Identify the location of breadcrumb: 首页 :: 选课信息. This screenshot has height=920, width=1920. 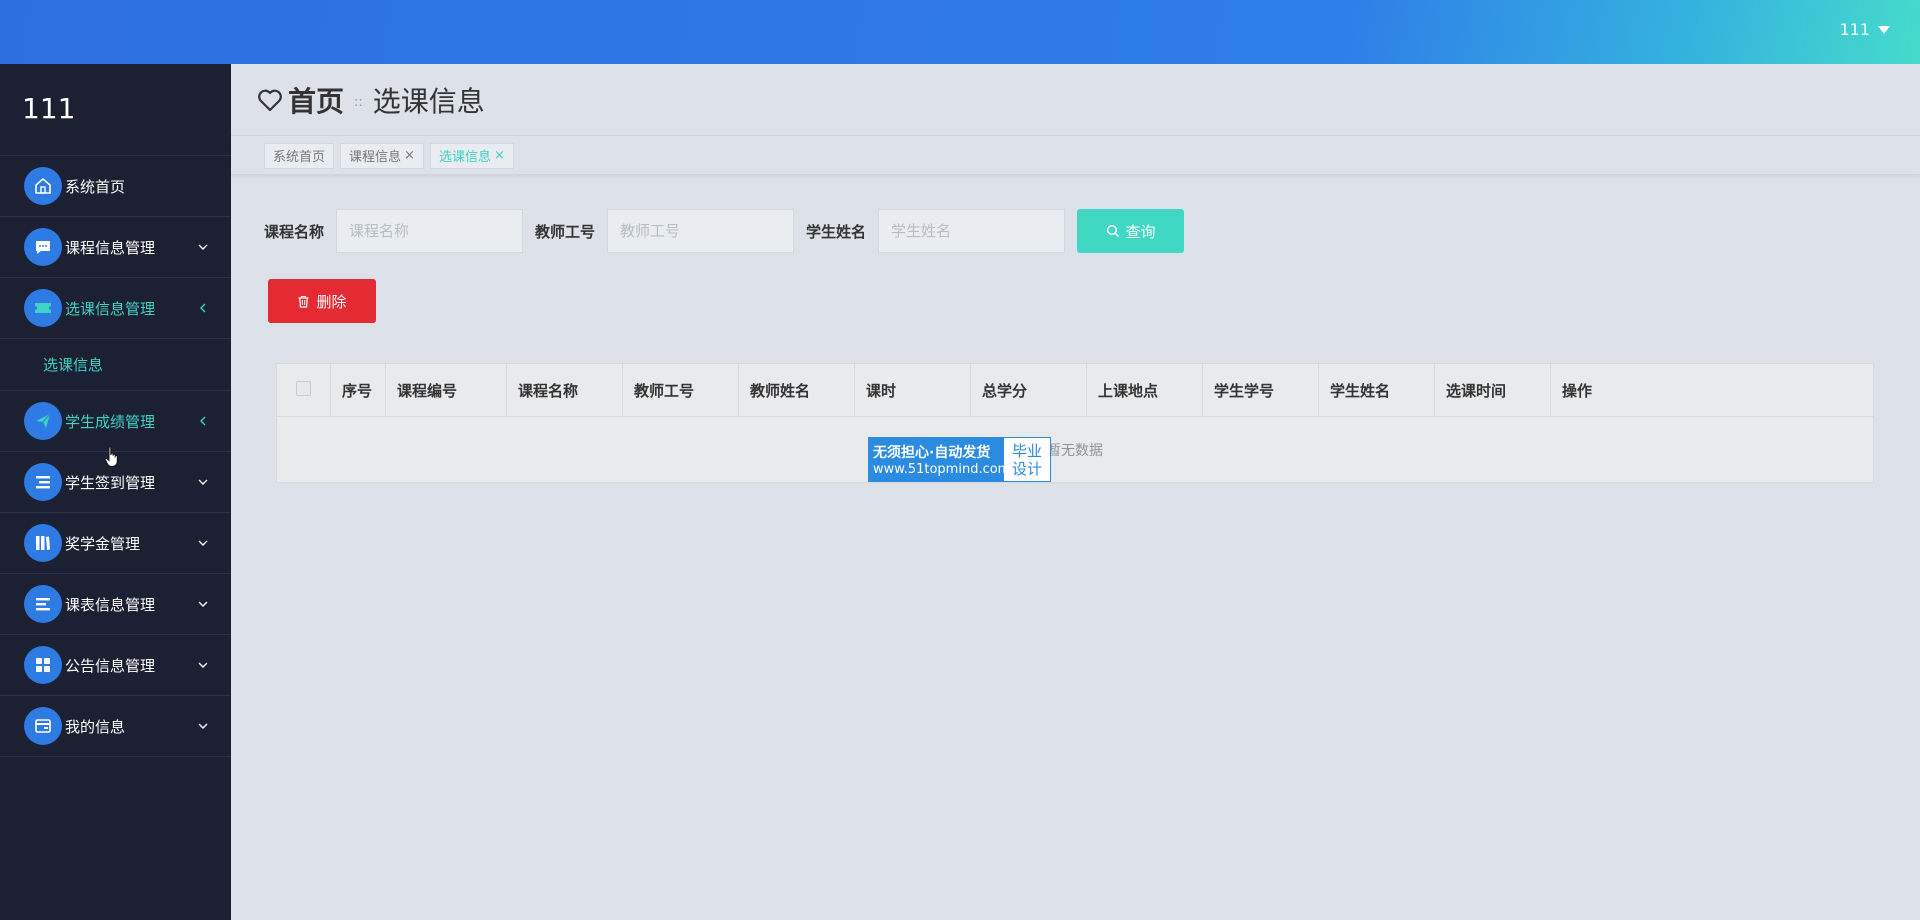
(1075, 100).